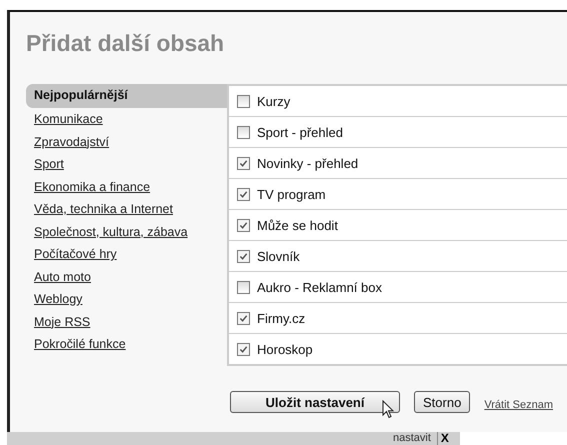 This screenshot has height=445, width=567. I want to click on settings-link: nastavit, so click(412, 438).